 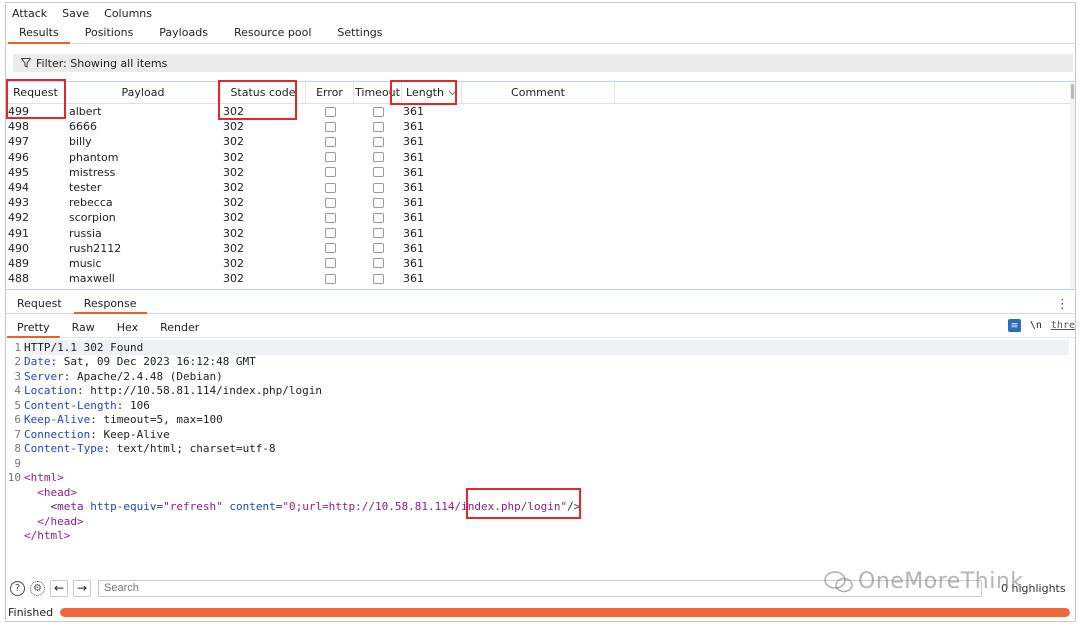 What do you see at coordinates (540, 233) in the screenshot?
I see `table-row: 491 russia 302 361` at bounding box center [540, 233].